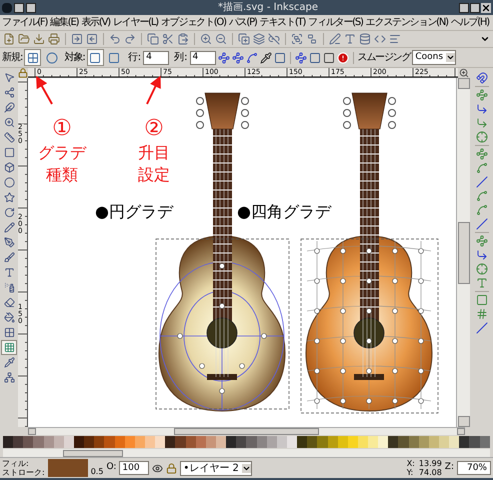  I want to click on menu-item: オブジェクト(O), so click(193, 22).